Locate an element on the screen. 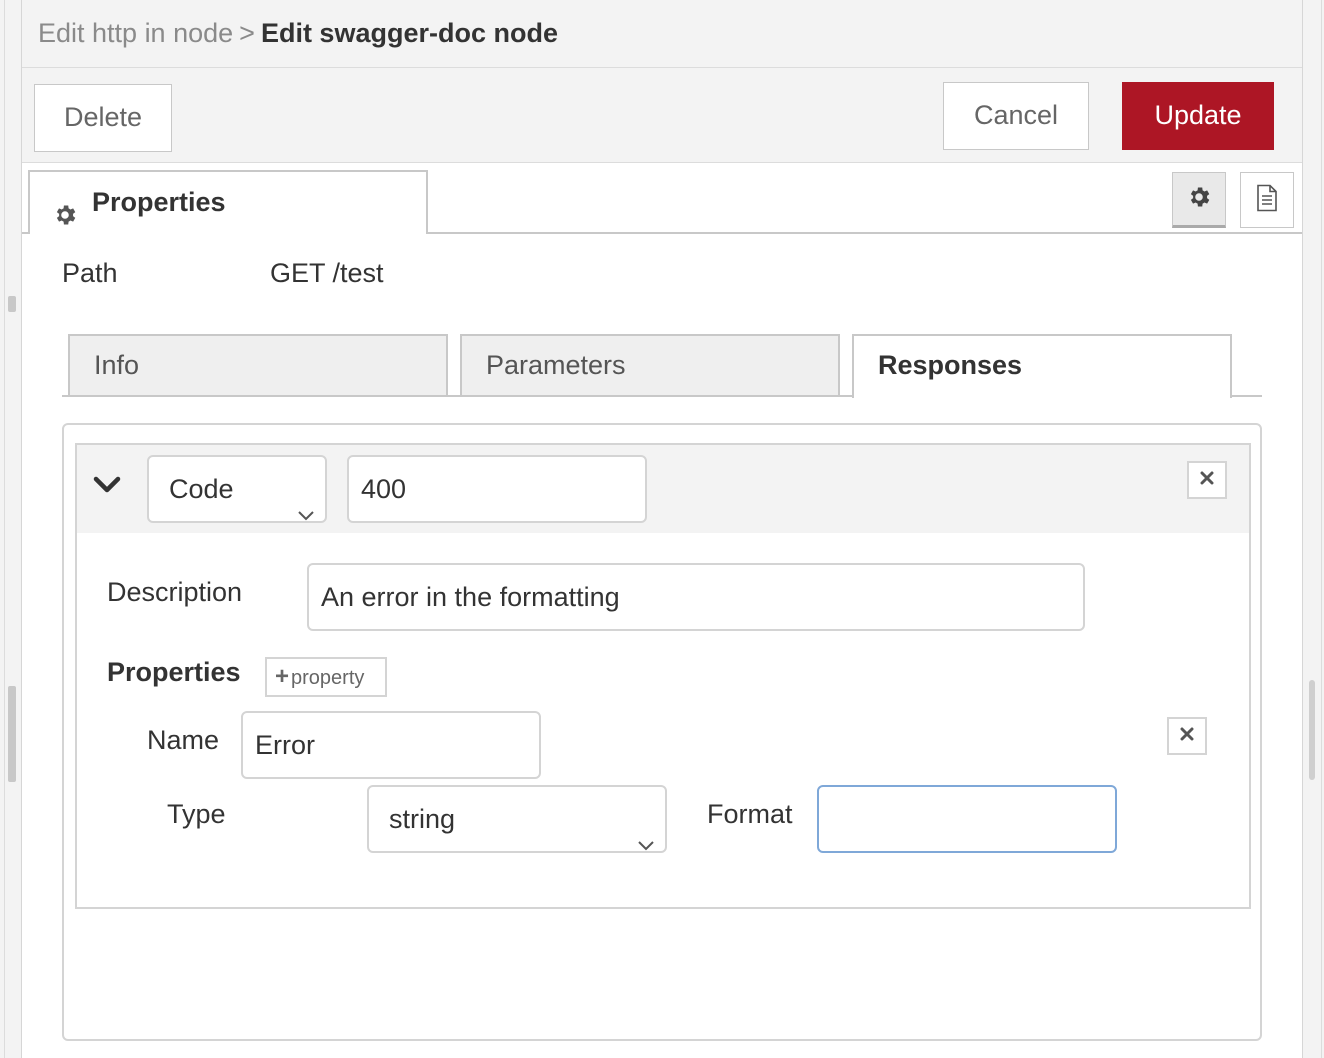  property-format-label: Format is located at coordinates (750, 814).